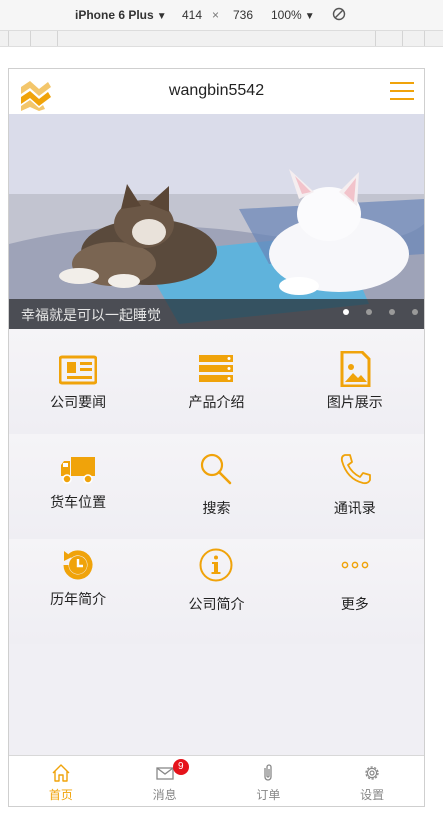  I want to click on grid-item-contacts: 通讯录, so click(354, 486).